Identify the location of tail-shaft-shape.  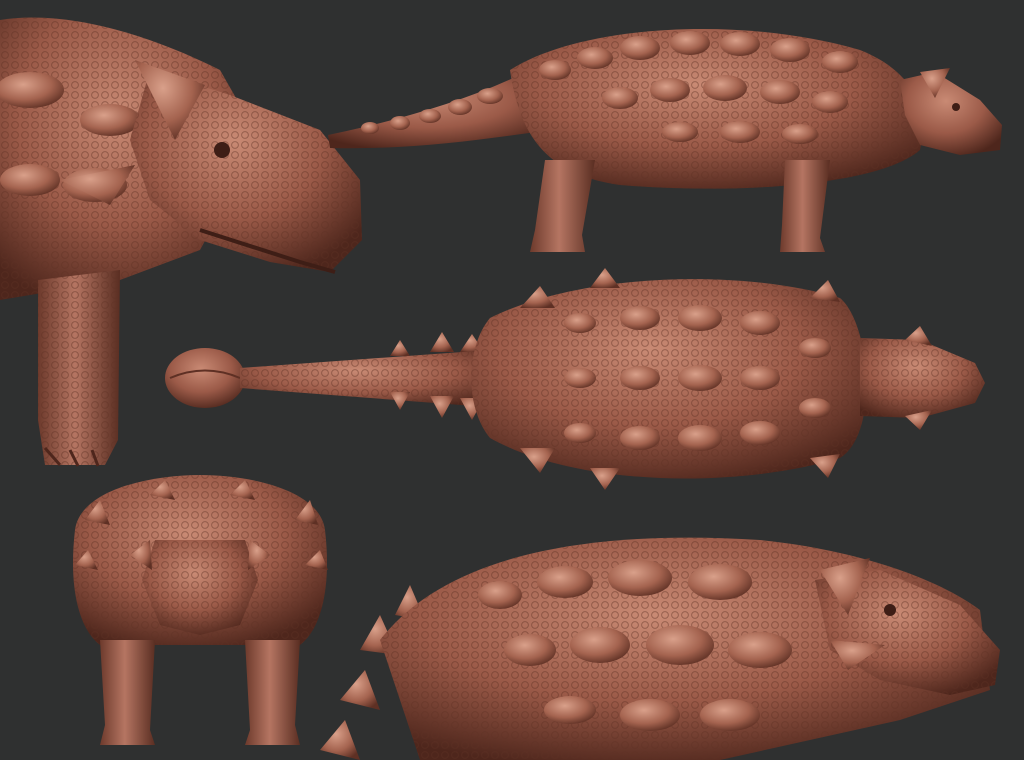
(370, 376).